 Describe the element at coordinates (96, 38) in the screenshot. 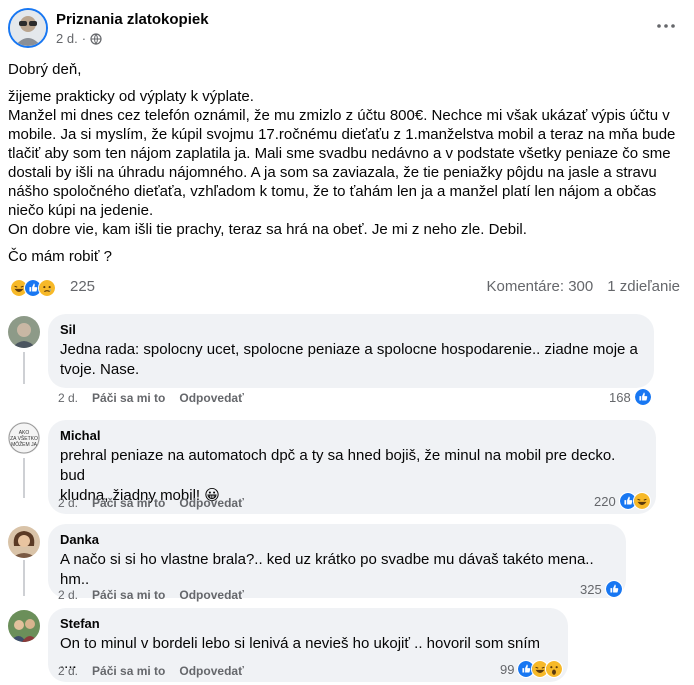

I see `globe-icon` at that location.